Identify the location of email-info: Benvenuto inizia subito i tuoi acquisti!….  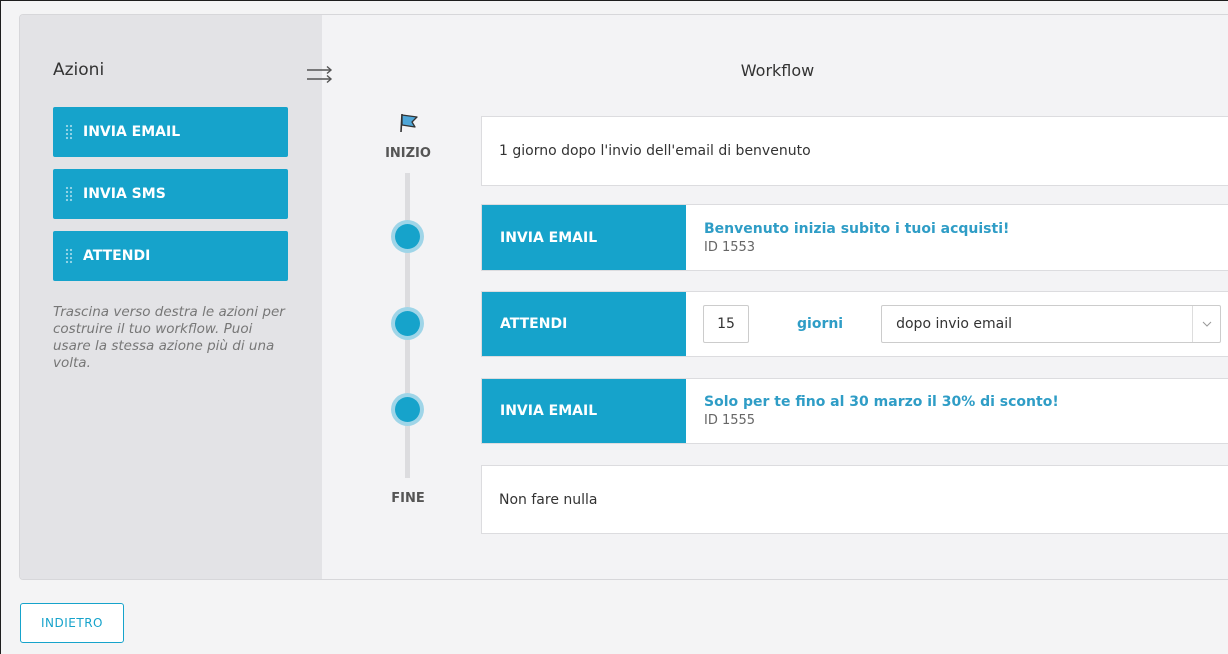
(847, 238).